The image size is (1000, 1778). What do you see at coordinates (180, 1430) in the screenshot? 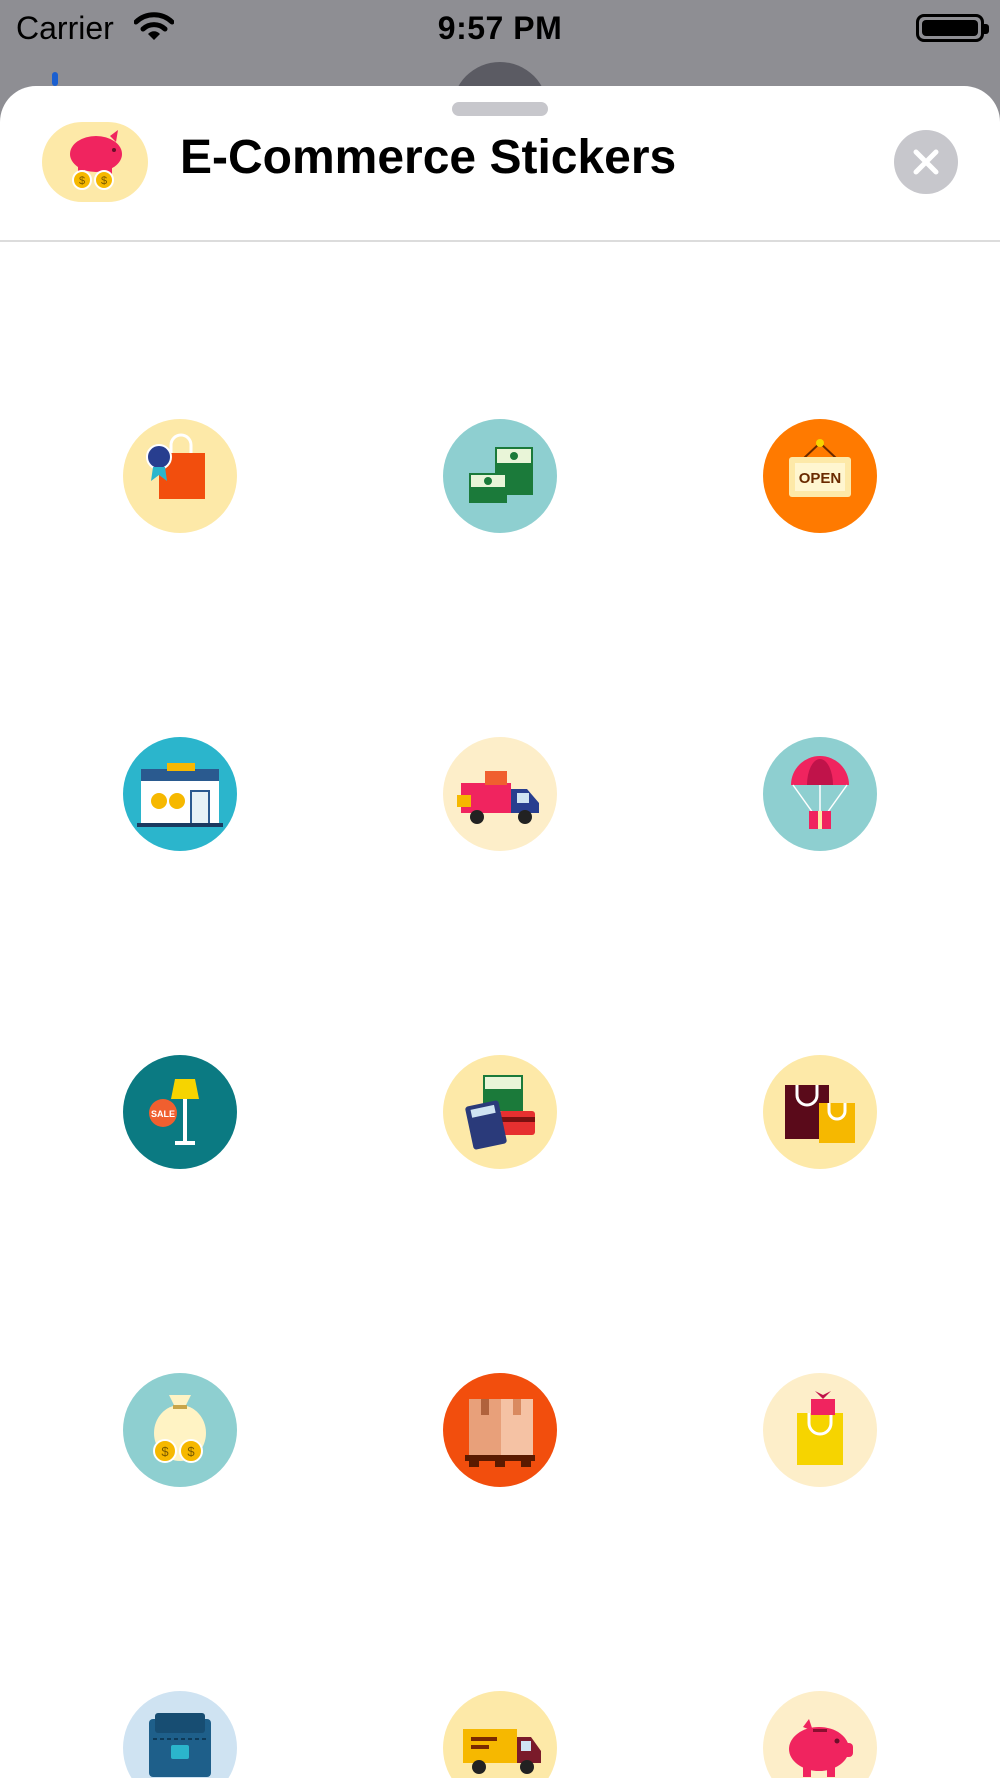
I see `money-bag-icon: $ $` at bounding box center [180, 1430].